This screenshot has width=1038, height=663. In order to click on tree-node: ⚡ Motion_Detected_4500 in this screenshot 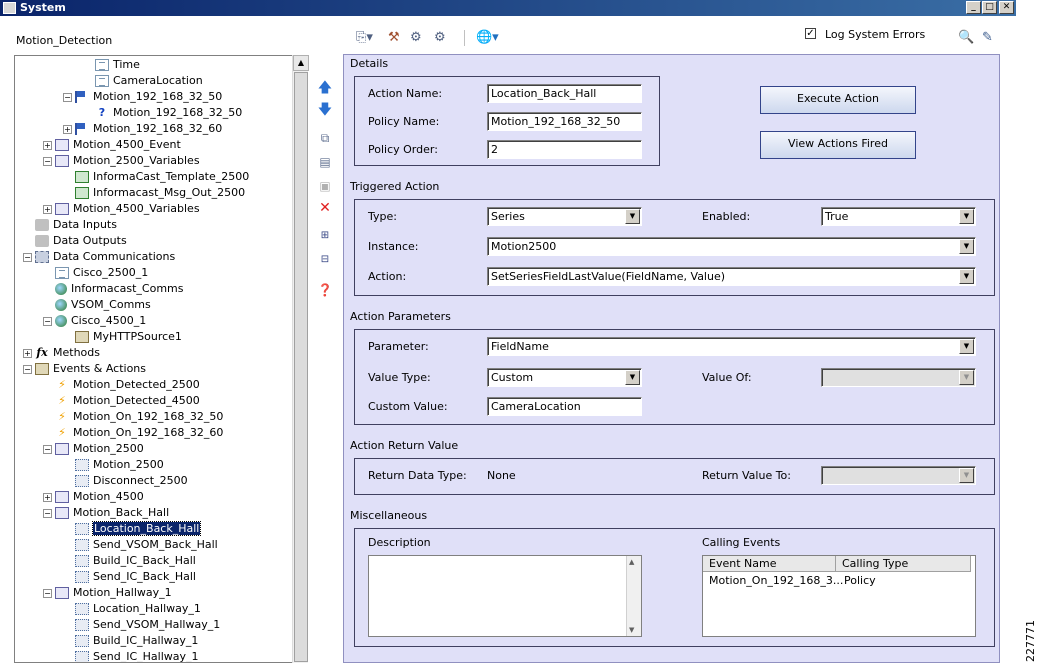, I will do `click(121, 401)`.